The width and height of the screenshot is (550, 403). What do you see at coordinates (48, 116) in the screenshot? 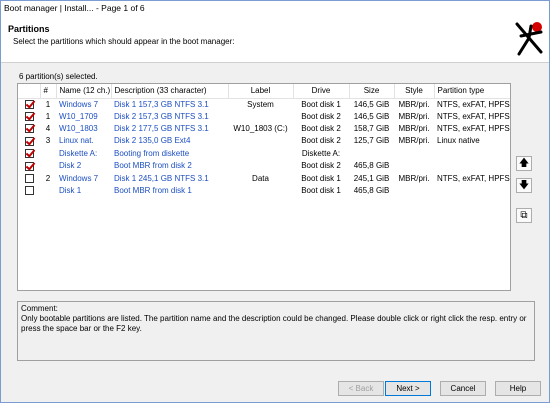
I see `row-number: 1` at bounding box center [48, 116].